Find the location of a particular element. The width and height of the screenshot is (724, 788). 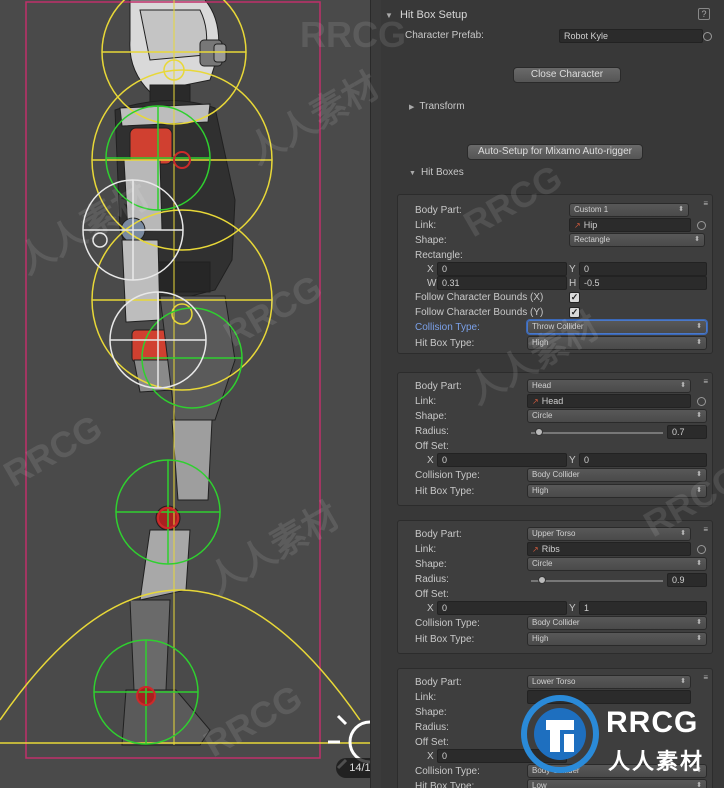

rect-y-label: Y is located at coordinates (572, 269).